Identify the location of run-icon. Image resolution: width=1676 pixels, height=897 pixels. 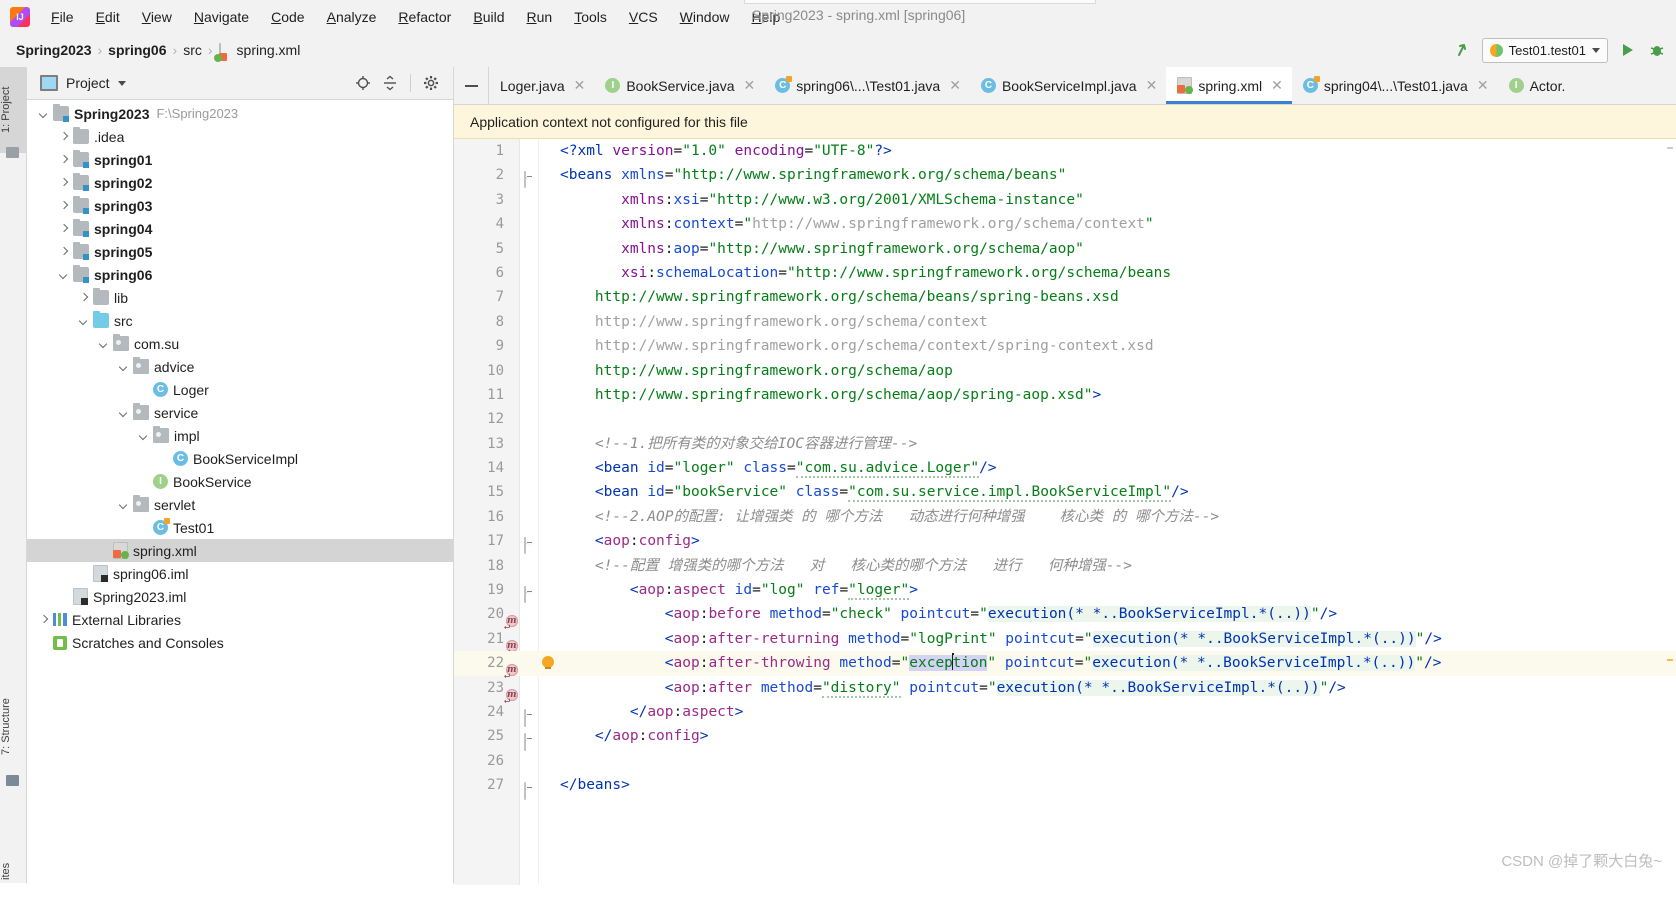
(1627, 50).